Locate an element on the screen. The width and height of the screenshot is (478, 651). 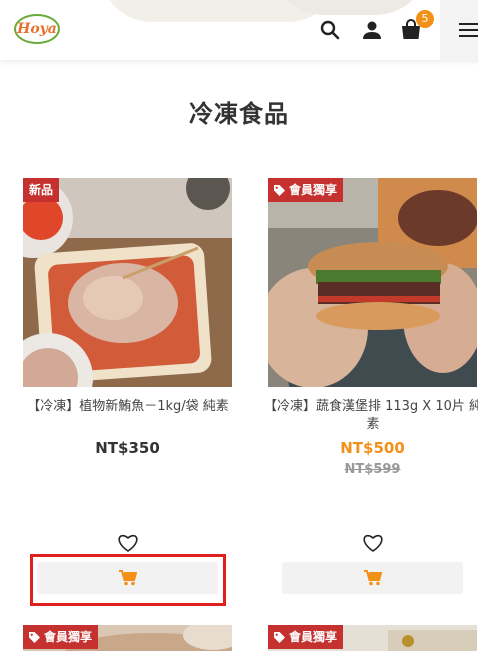
cart-icon is located at coordinates (372, 578).